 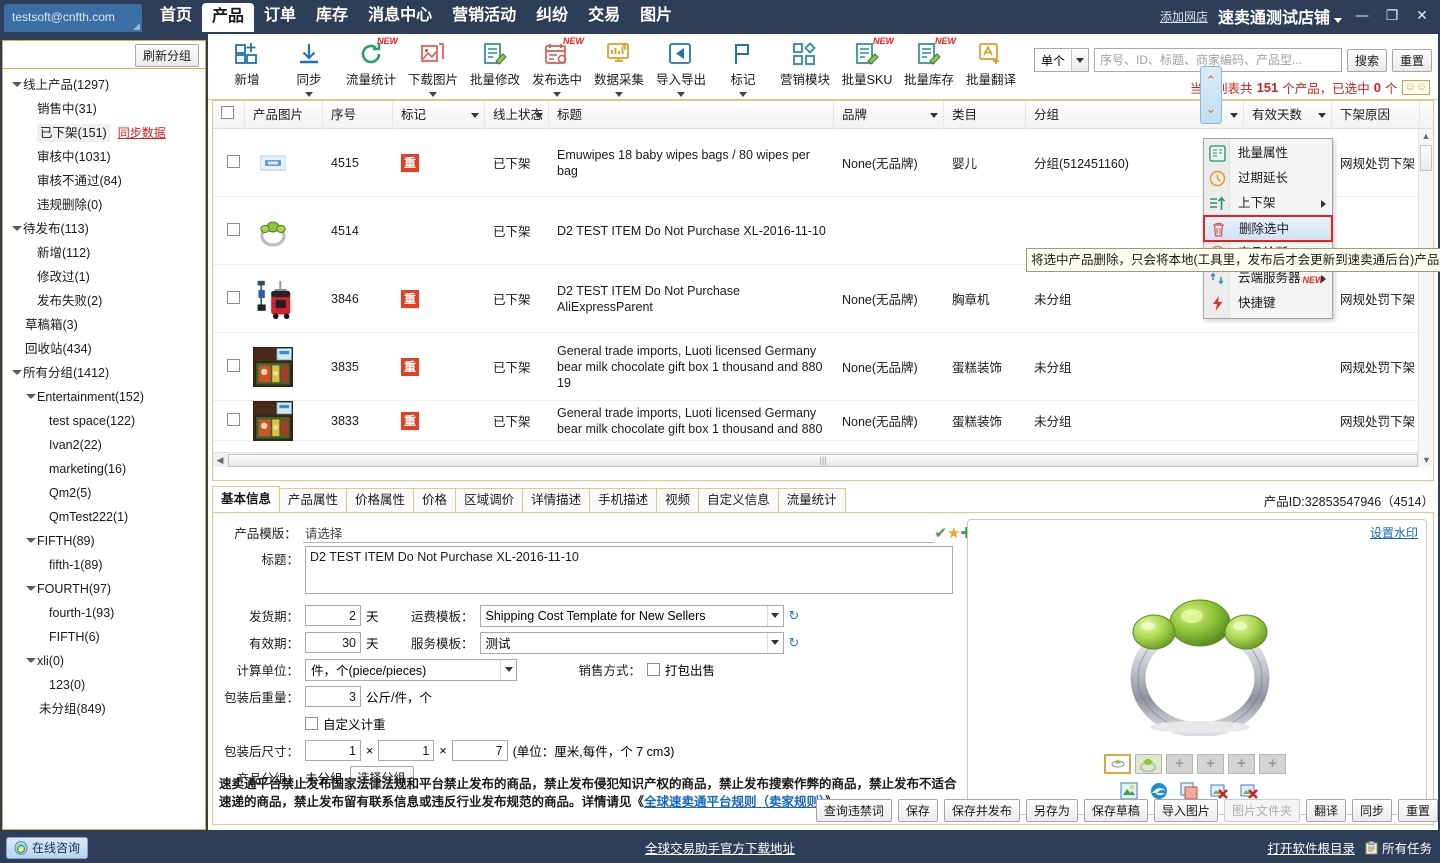 I want to click on grid-column-header-3: 标记, so click(x=439, y=114).